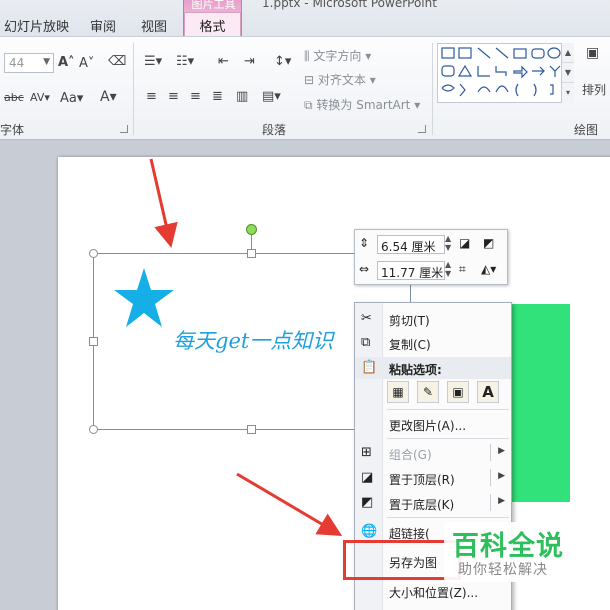  Describe the element at coordinates (488, 243) in the screenshot. I see `send-backward-icon: ◩` at that location.